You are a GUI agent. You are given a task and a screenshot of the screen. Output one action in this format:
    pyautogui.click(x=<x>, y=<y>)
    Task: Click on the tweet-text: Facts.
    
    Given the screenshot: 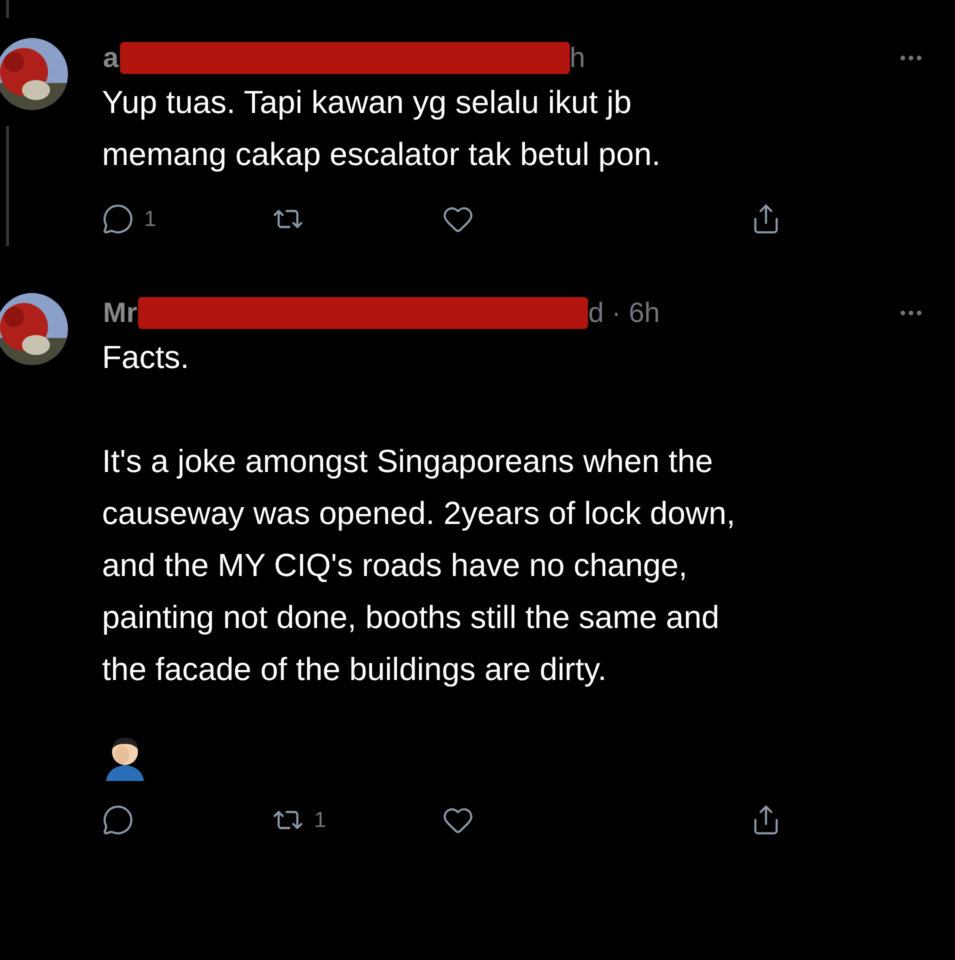 What is the action you would take?
    pyautogui.click(x=146, y=357)
    